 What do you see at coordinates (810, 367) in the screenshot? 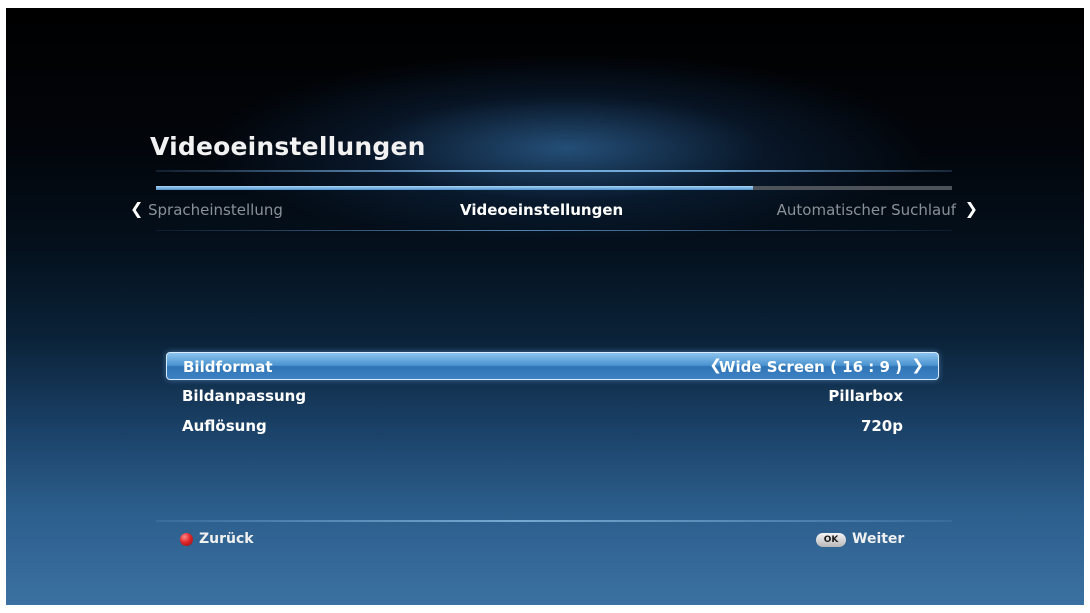
I see `setting-value: Wide Screen ( 16 : 9 )` at bounding box center [810, 367].